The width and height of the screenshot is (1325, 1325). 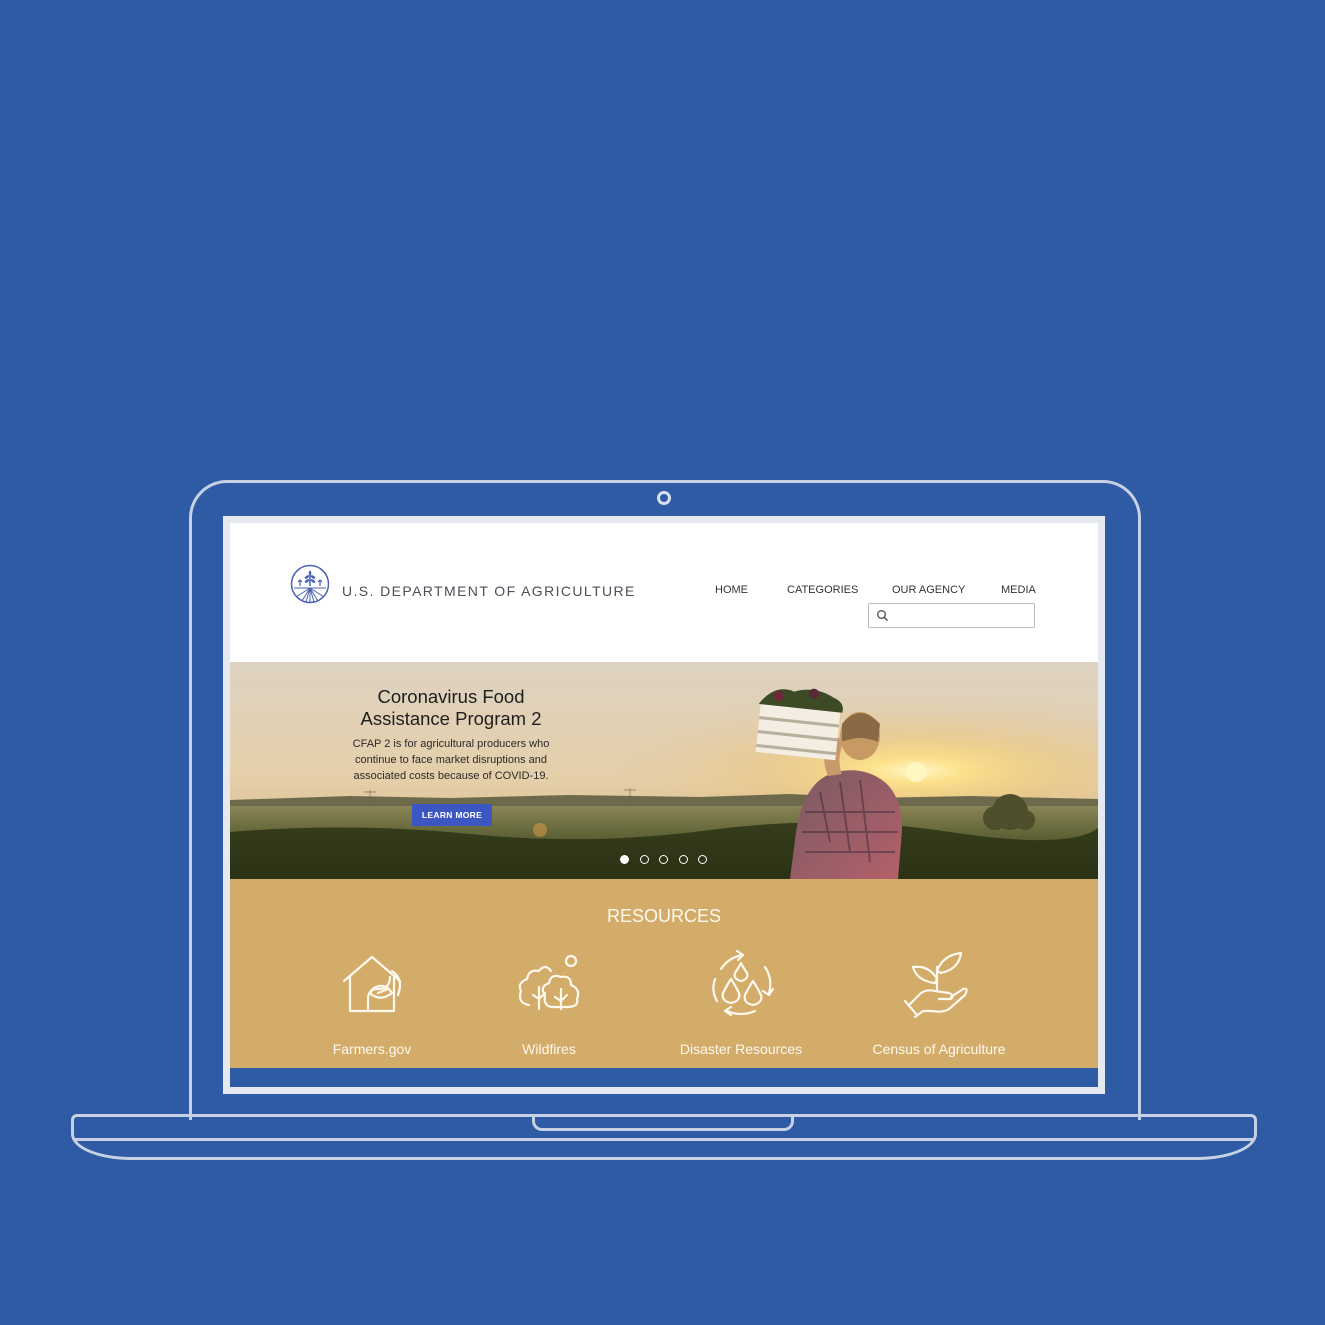 I want to click on learn-more-button: LEARN MORE, so click(x=452, y=815).